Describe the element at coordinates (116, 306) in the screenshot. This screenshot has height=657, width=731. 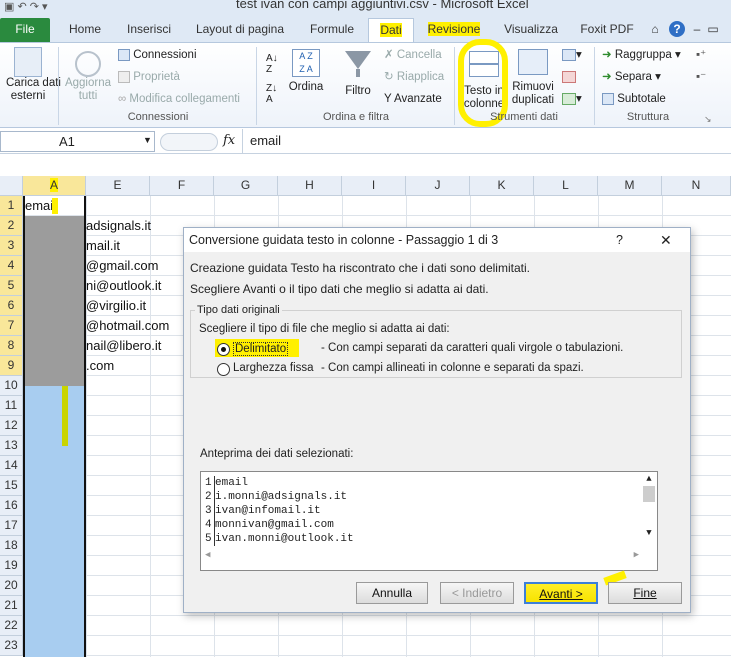
I see `cell-e6: @virgilio.it` at that location.